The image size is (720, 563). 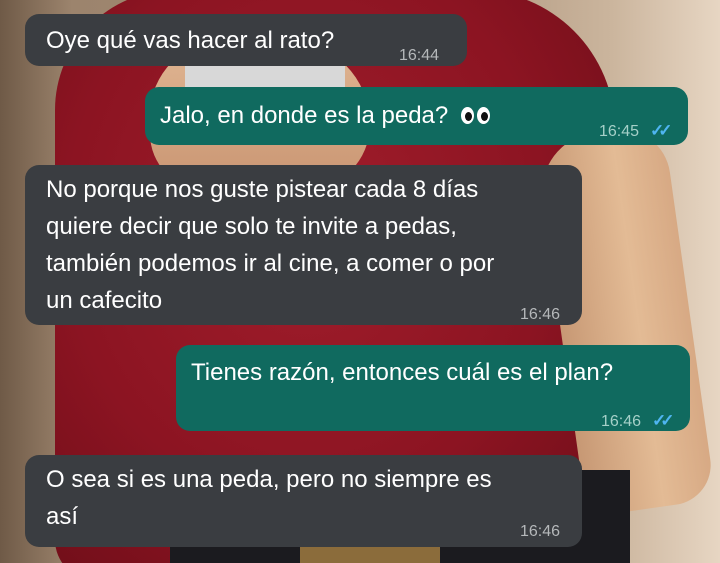 I want to click on message-text: Oye qué vas hacer al rato?, so click(x=190, y=40).